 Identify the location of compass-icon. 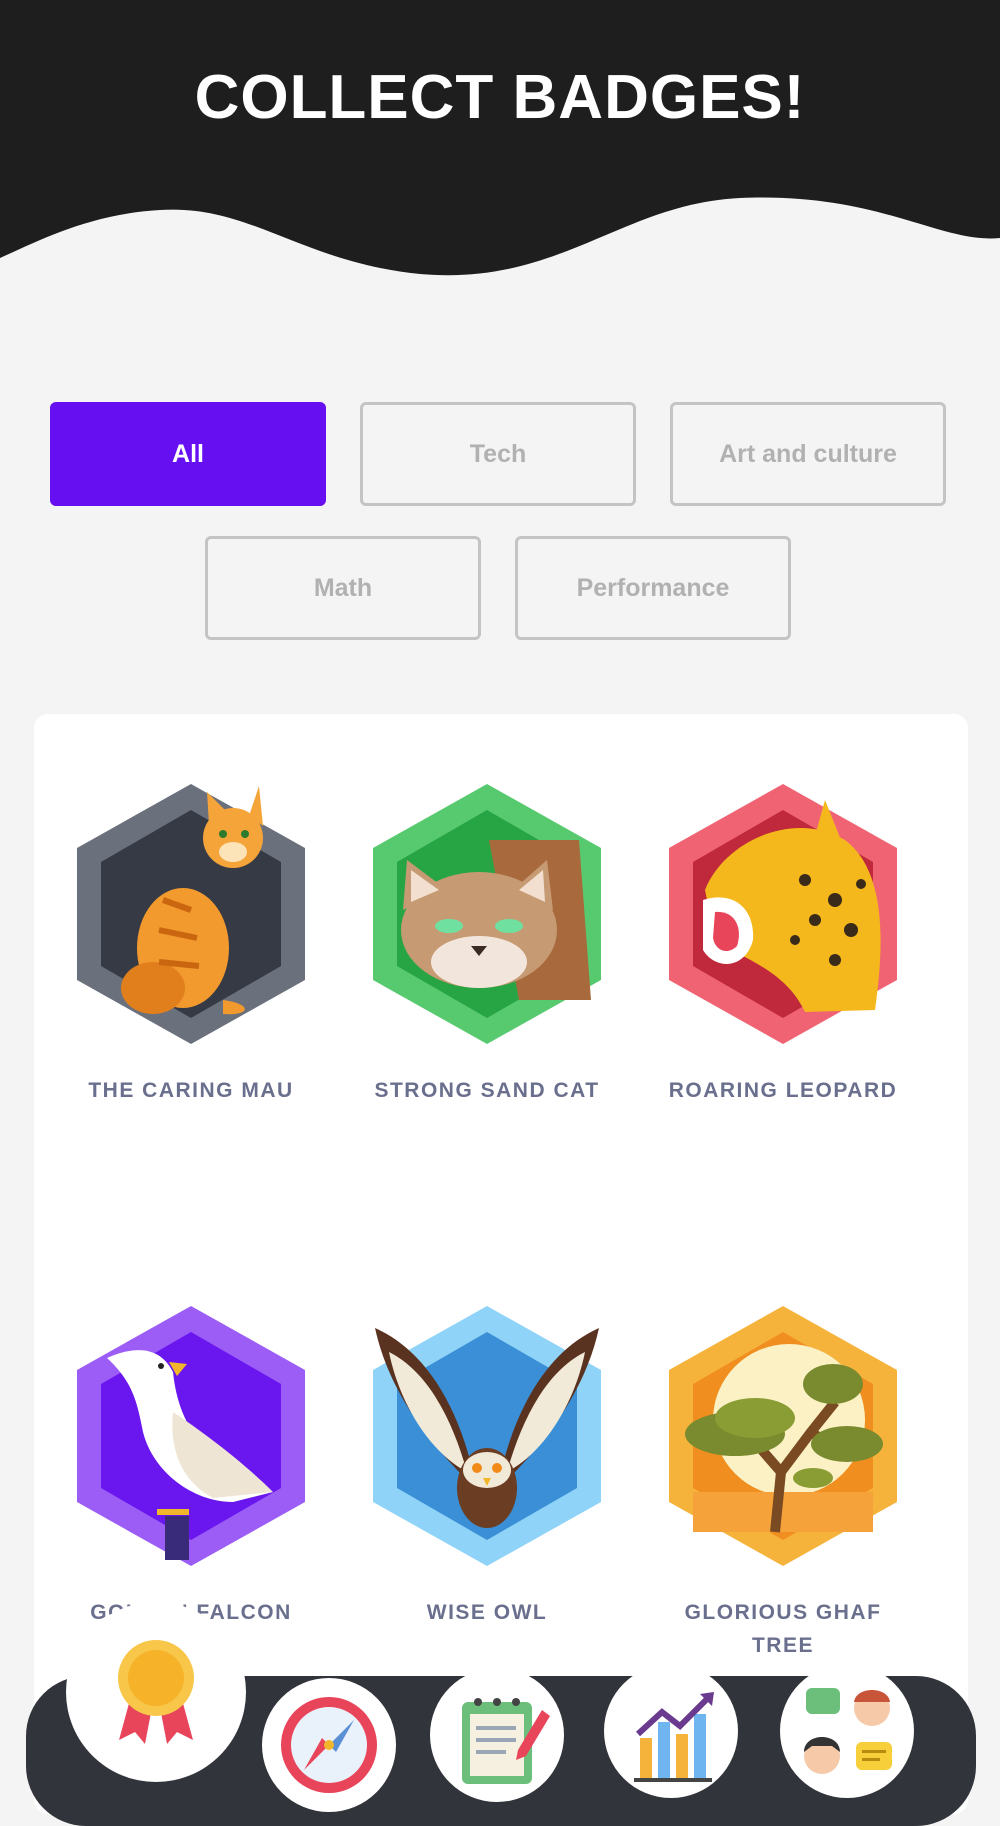
(329, 1745).